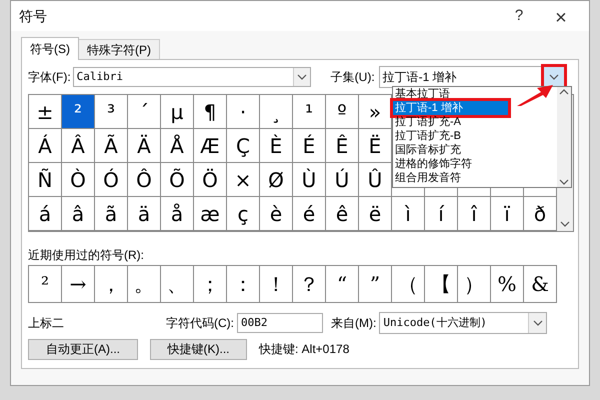 The image size is (600, 400). I want to click on symbol-cell: Æ, so click(210, 146).